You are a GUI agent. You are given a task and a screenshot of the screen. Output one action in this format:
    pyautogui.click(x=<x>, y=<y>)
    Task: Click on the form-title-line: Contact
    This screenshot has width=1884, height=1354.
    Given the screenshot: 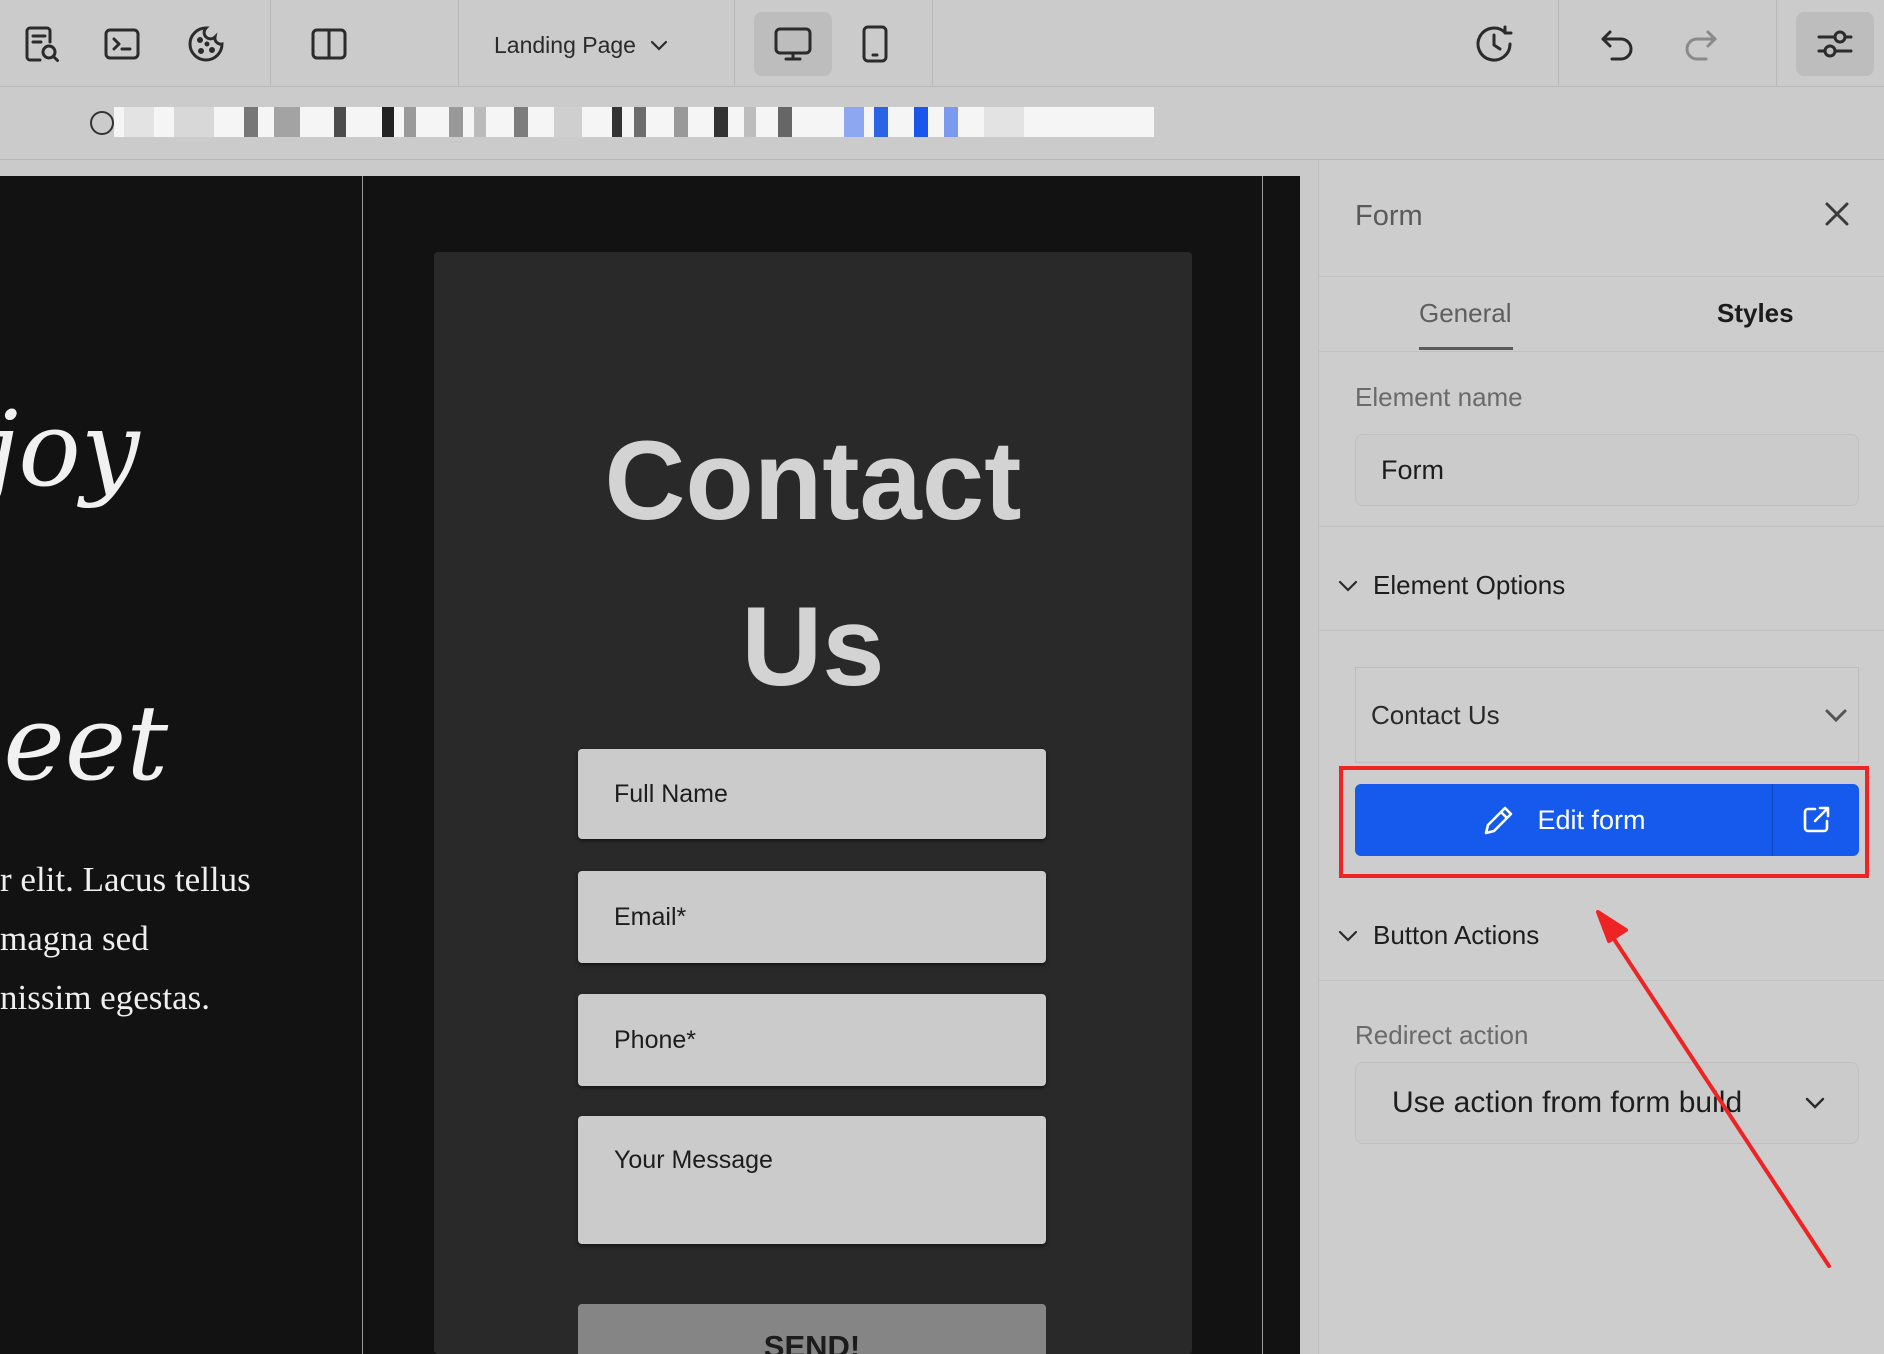 What is the action you would take?
    pyautogui.click(x=813, y=480)
    